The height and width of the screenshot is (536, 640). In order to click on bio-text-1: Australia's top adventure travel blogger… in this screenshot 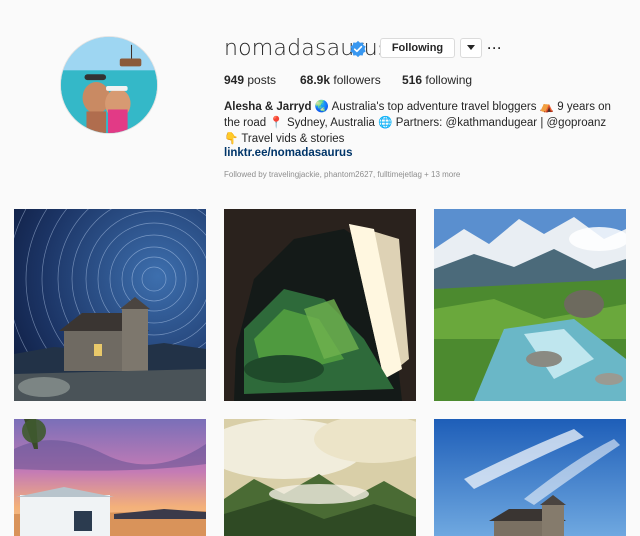, I will do `click(434, 107)`.